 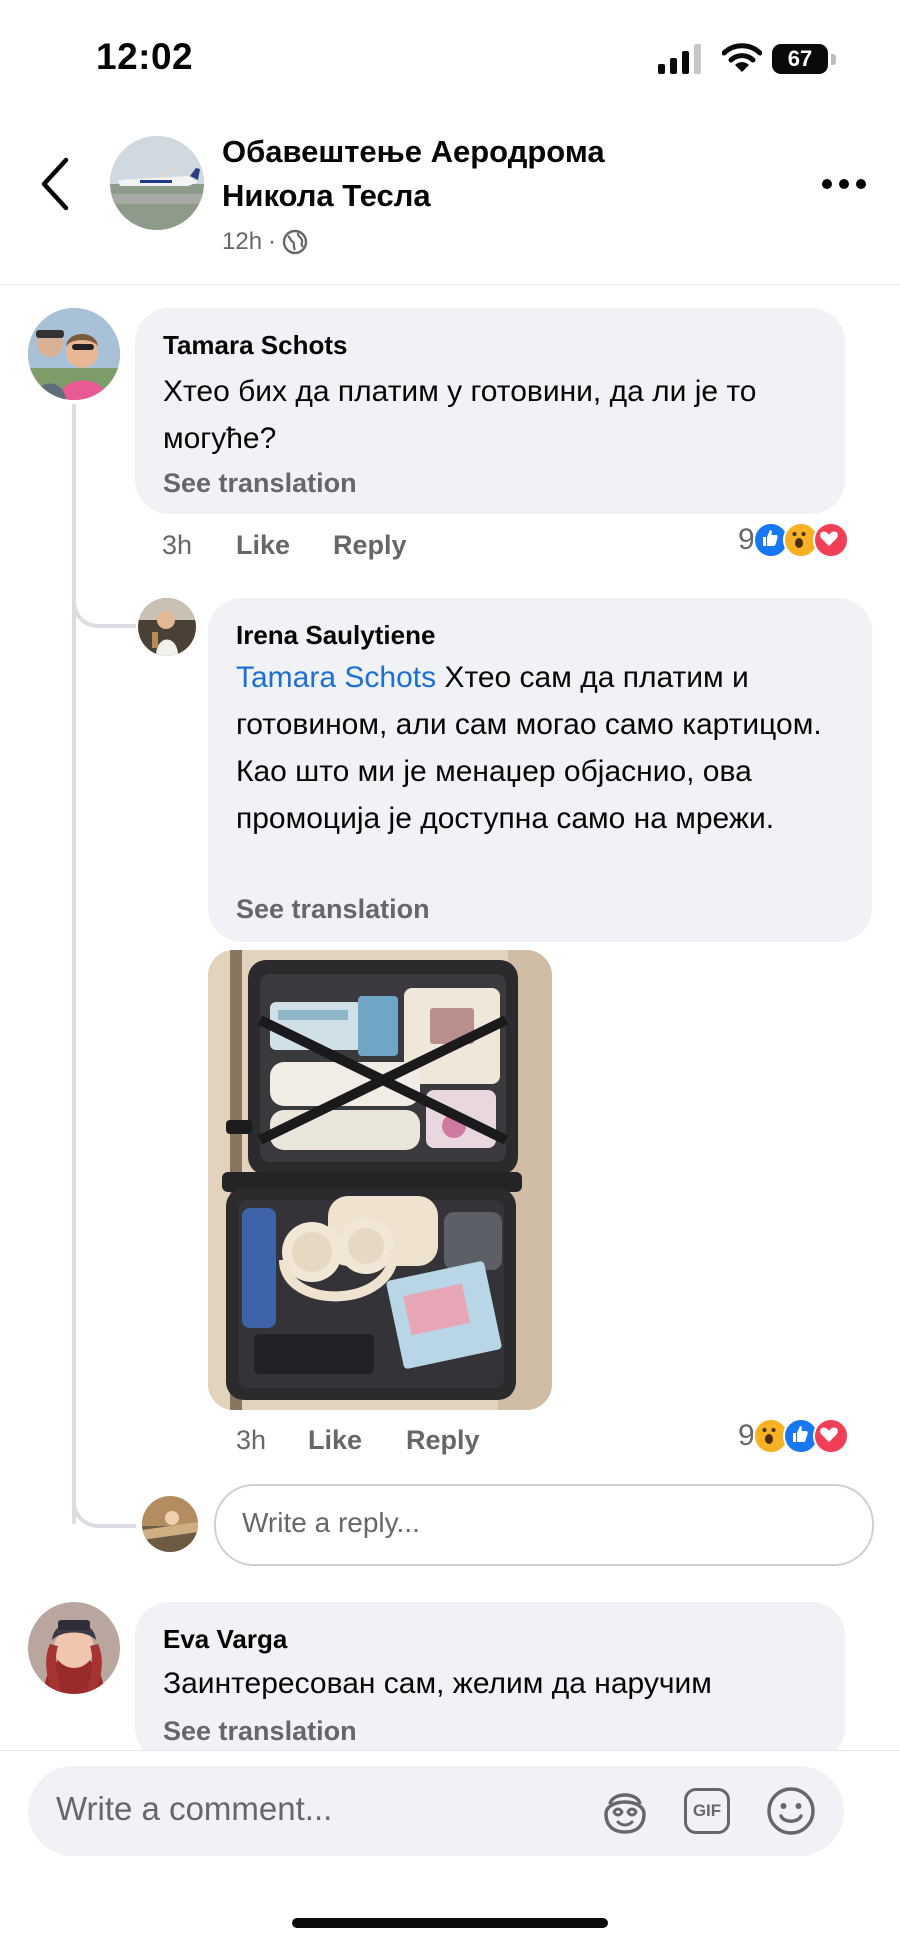 I want to click on comment-text: Заинтересован сам, желим да наручим, so click(x=437, y=1683).